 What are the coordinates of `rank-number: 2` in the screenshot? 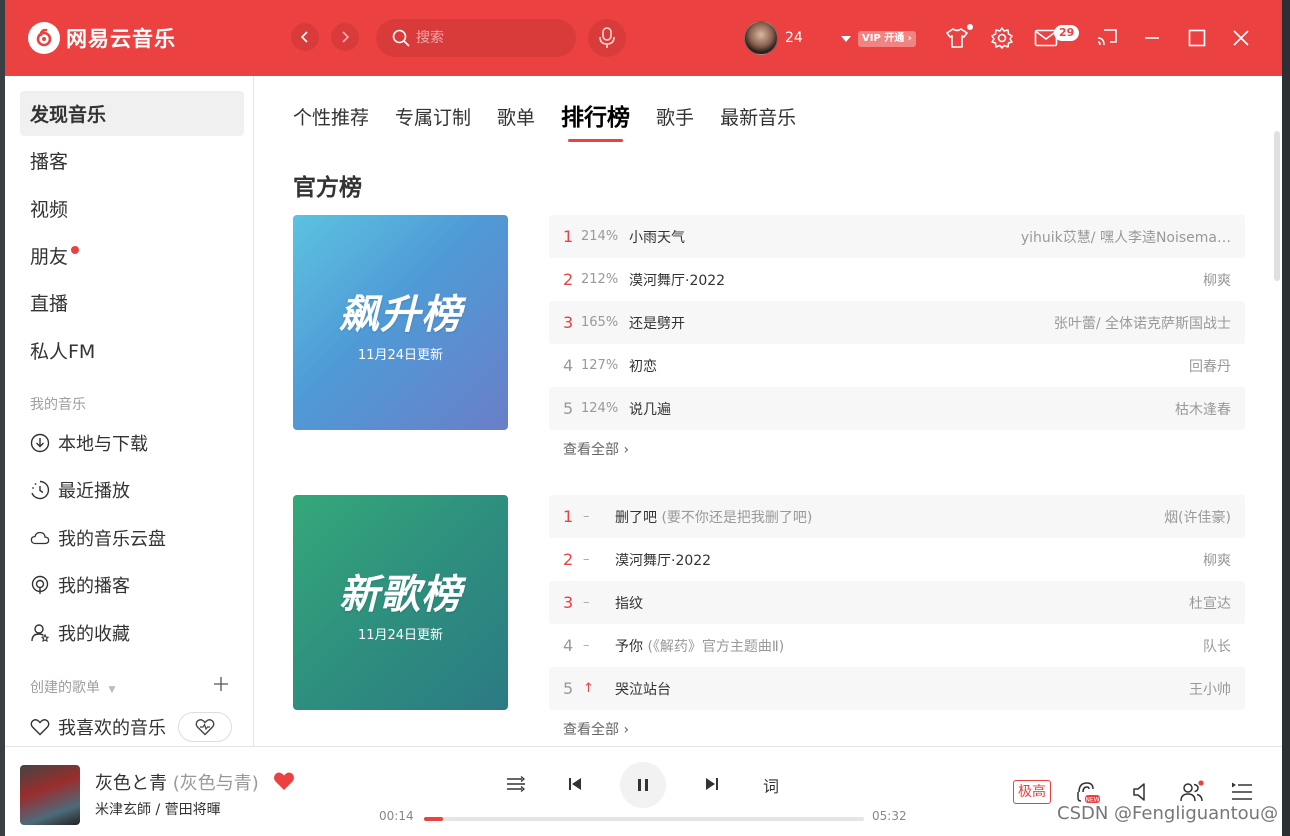 It's located at (568, 559).